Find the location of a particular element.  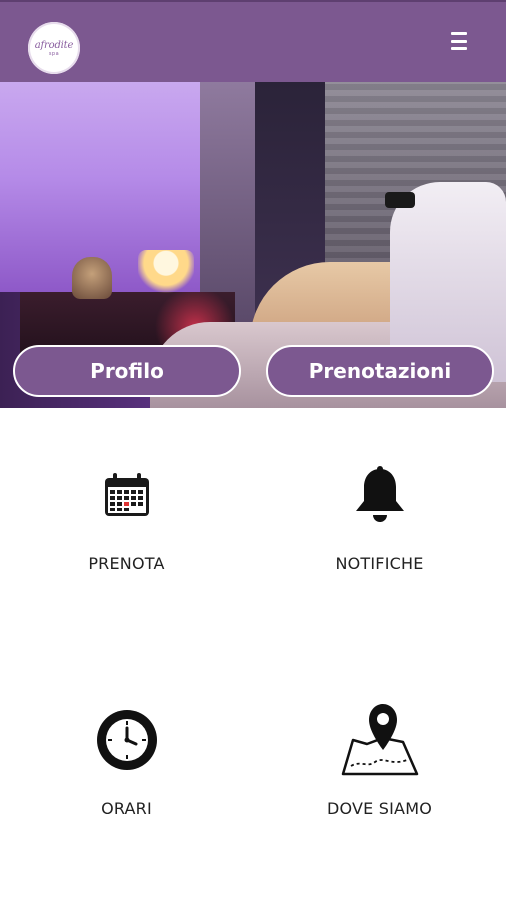

tile-orari: ORARI is located at coordinates (126, 785).